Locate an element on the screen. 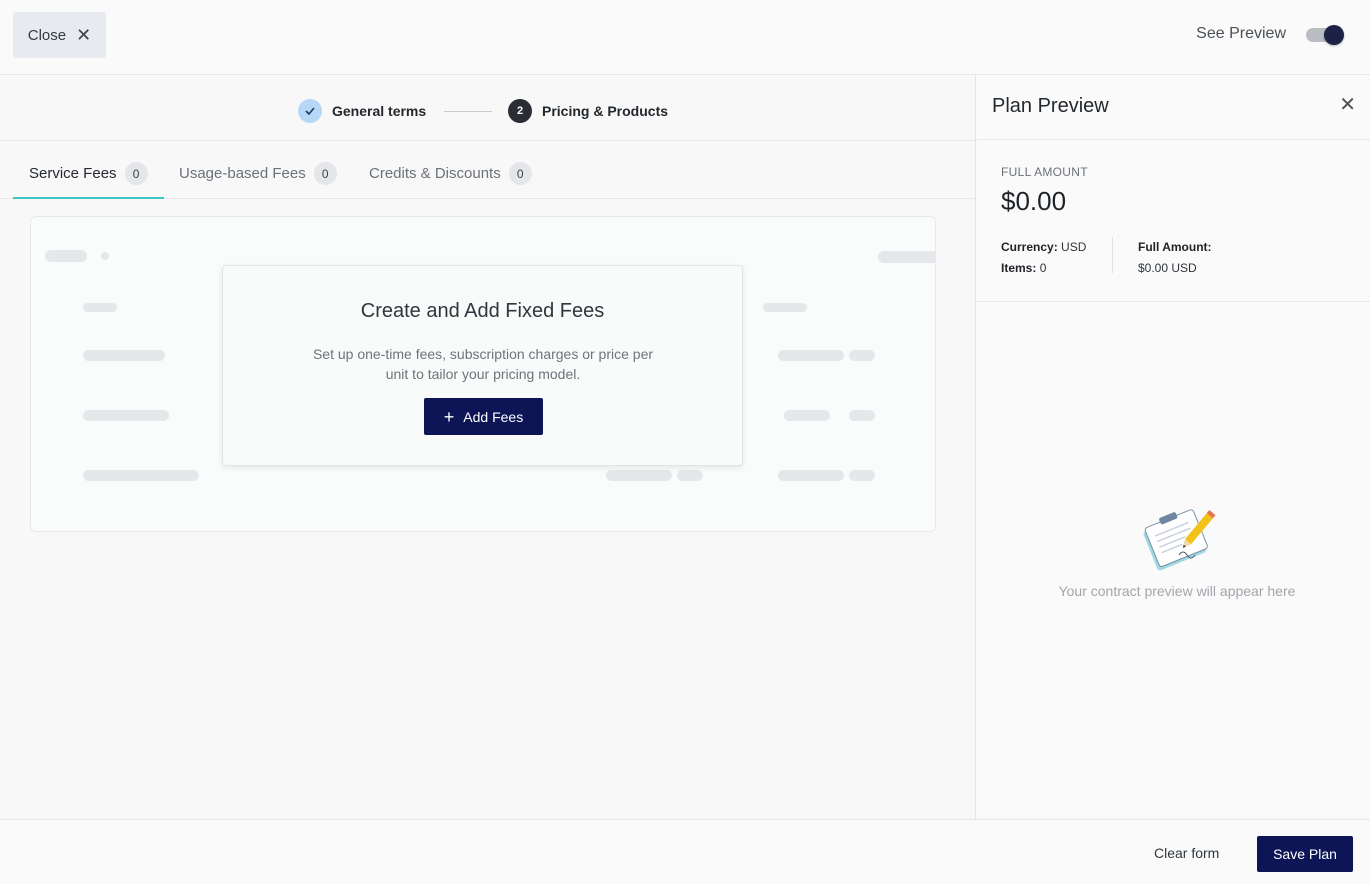  stepper: General terms 2 Pricing & Products is located at coordinates (488, 108).